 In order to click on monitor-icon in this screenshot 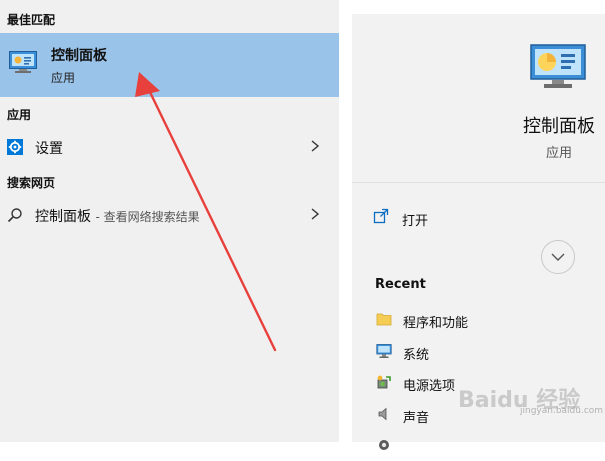, I will do `click(384, 351)`.